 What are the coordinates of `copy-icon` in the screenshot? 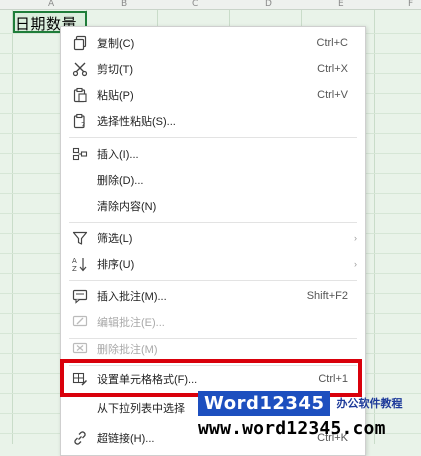 It's located at (80, 43).